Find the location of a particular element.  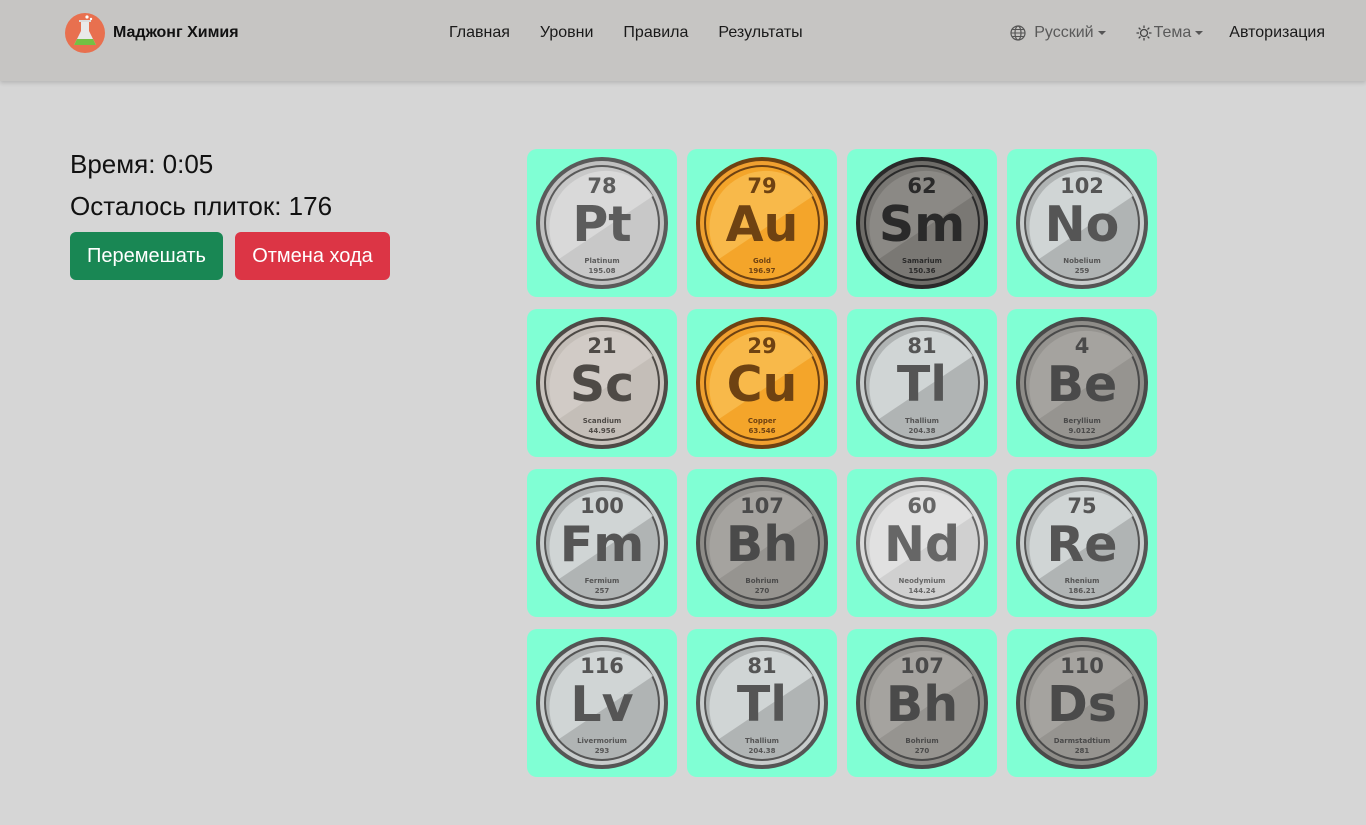

element-symbol: Nd is located at coordinates (922, 544).